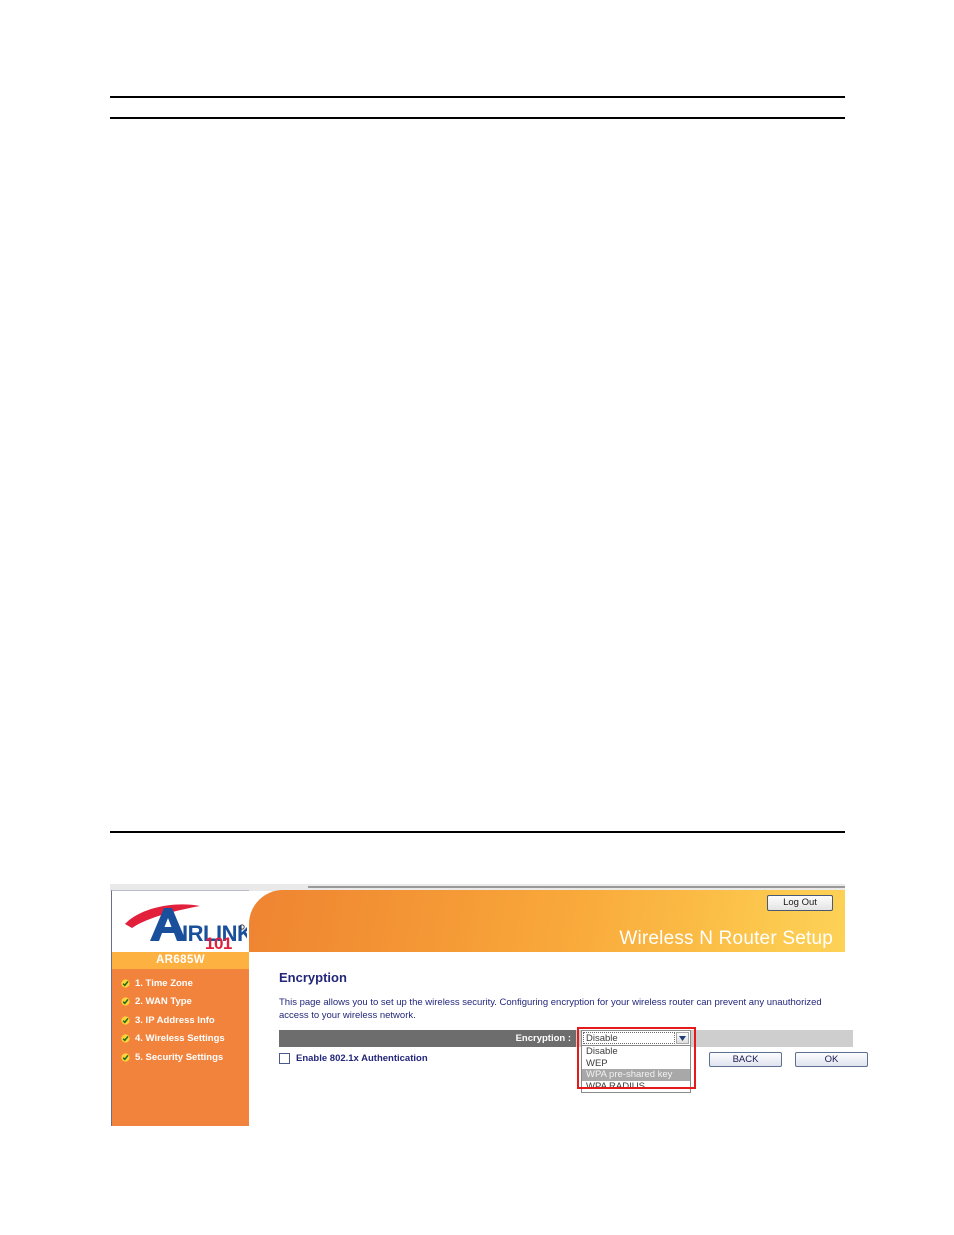 The height and width of the screenshot is (1235, 954). I want to click on chrome-divider-line, so click(576, 887).